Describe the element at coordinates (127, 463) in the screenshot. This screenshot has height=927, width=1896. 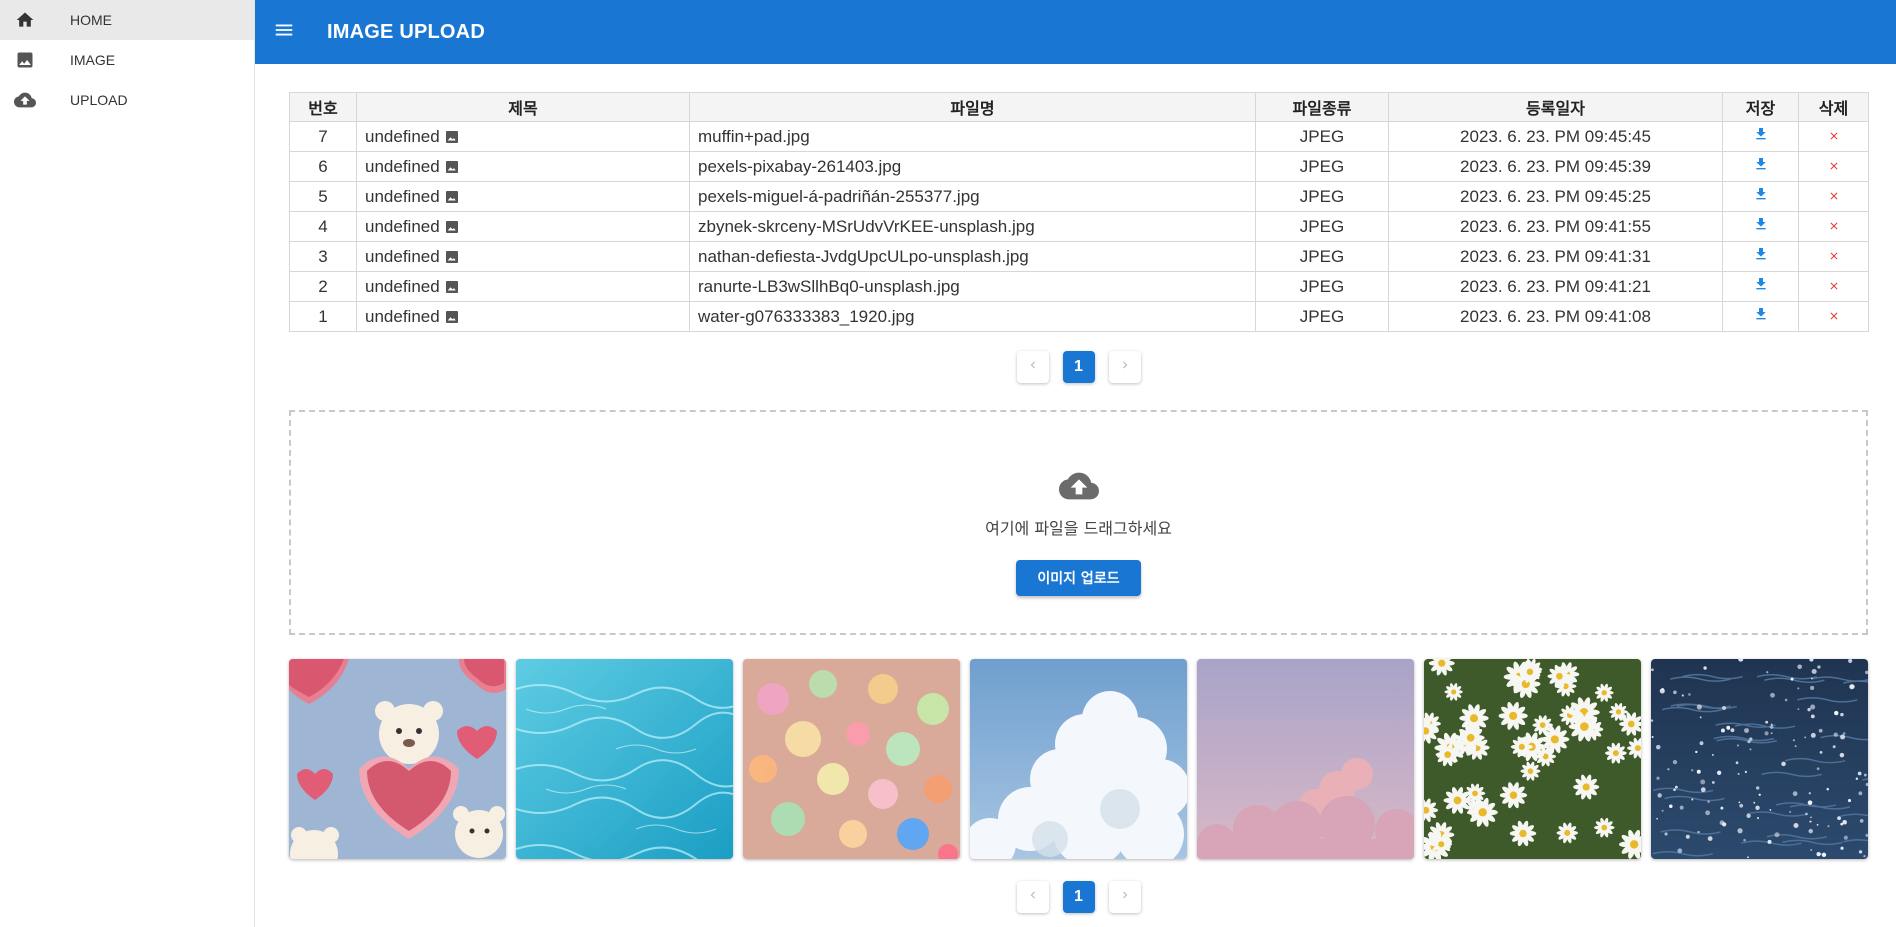
I see `sidebar: HOME IMAGE UPLOAD` at that location.